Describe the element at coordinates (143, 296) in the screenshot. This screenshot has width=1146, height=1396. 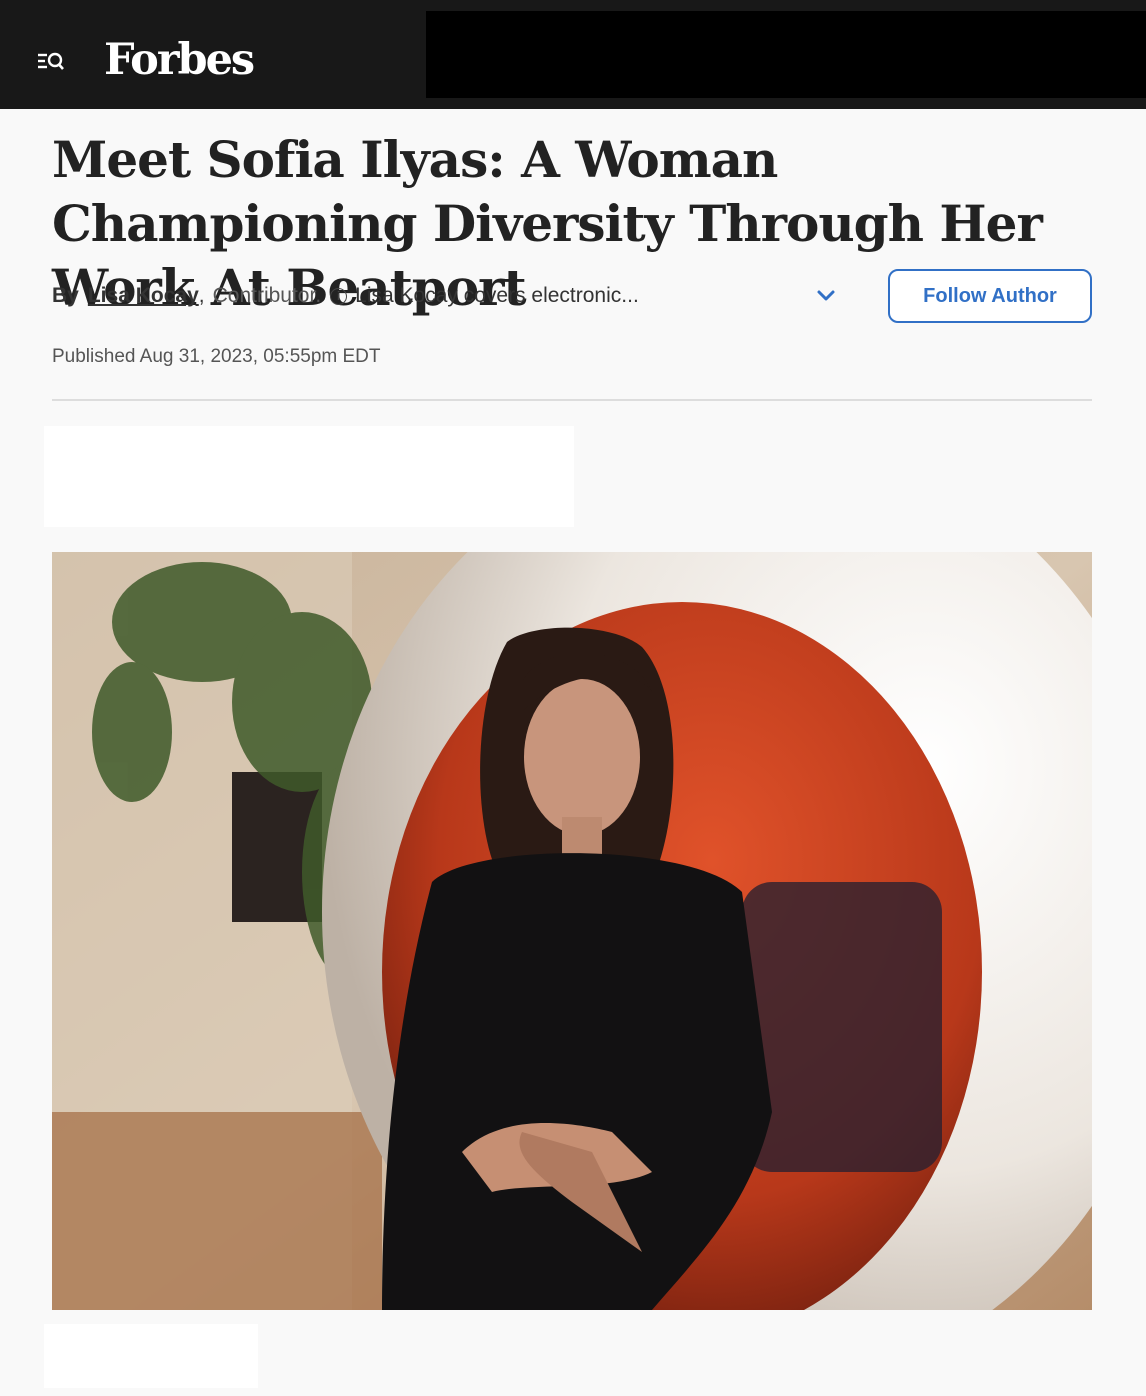
I see `author-link: Lisa Kocay` at that location.